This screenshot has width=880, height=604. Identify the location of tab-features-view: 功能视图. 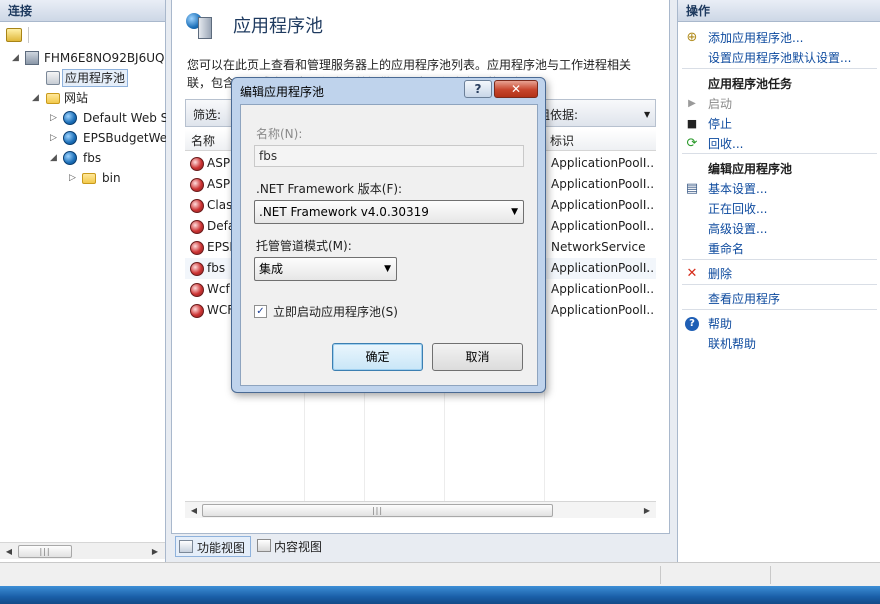
(213, 546).